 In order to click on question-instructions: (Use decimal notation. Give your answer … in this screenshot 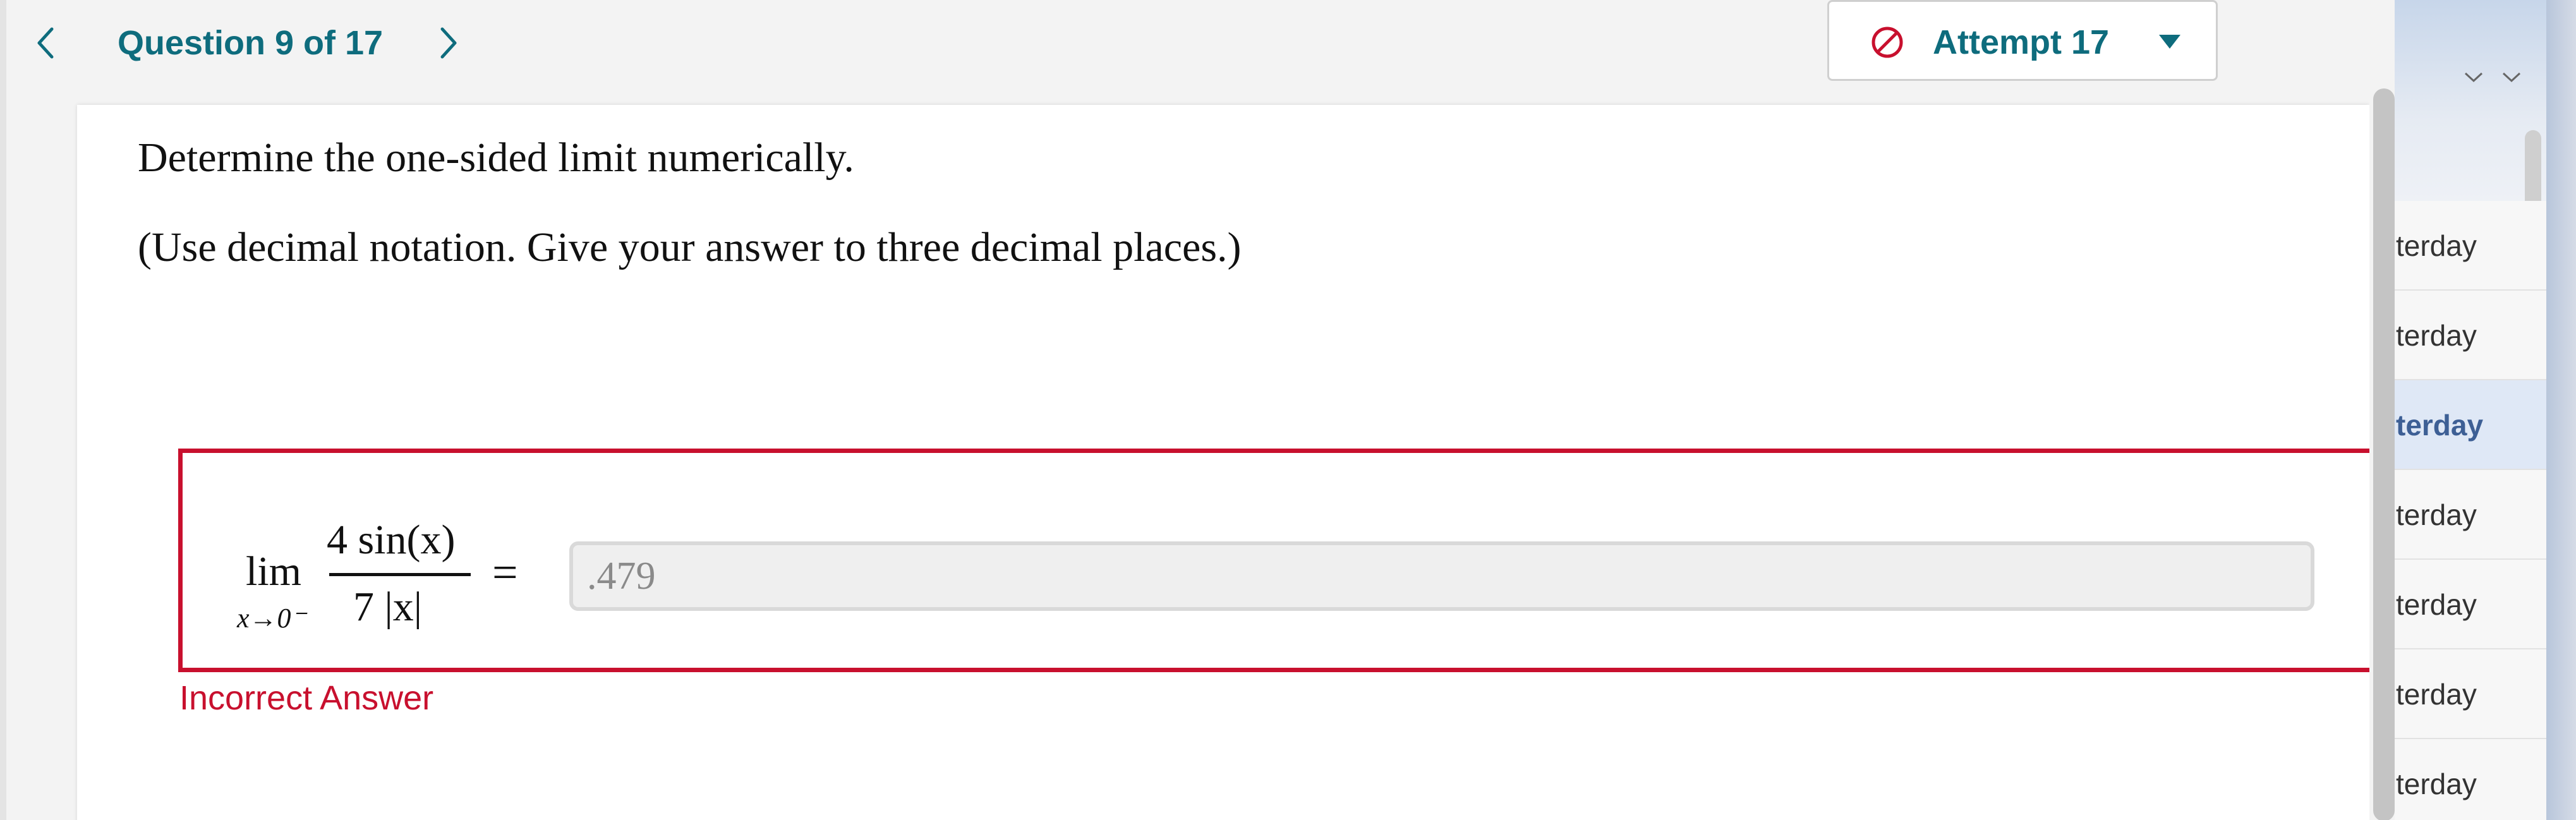, I will do `click(690, 247)`.